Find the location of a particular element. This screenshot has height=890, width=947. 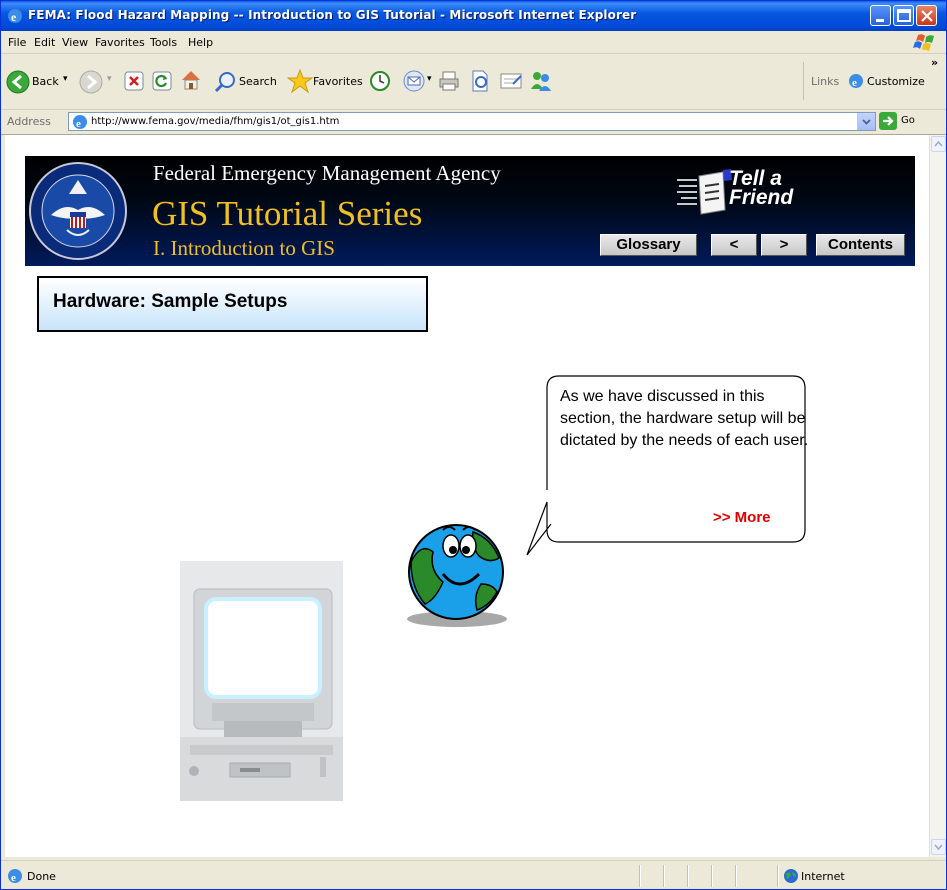

search-button-label: Search is located at coordinates (258, 81).